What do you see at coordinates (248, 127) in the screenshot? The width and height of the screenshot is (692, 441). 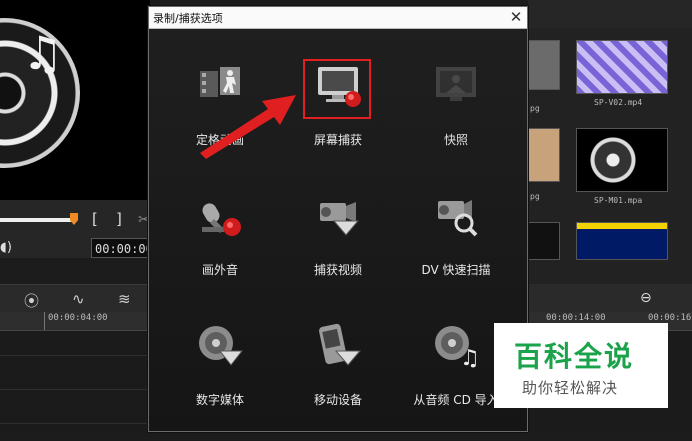 I see `annotation-arrow` at bounding box center [248, 127].